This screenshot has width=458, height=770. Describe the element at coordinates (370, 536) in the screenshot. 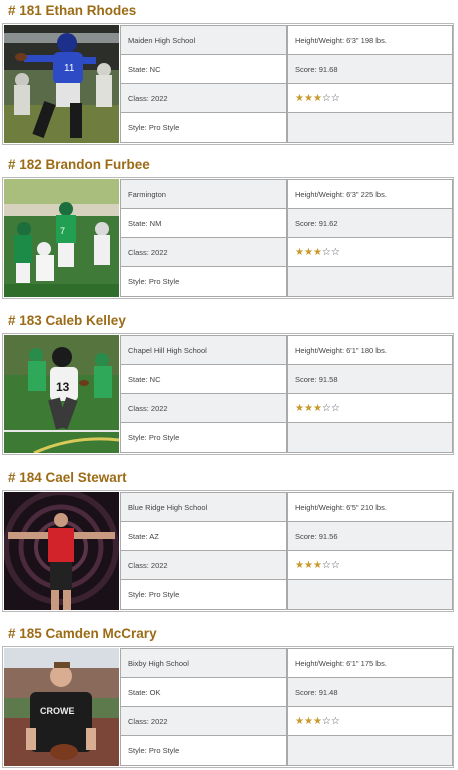

I see `score-cell: Score: 91.56` at that location.